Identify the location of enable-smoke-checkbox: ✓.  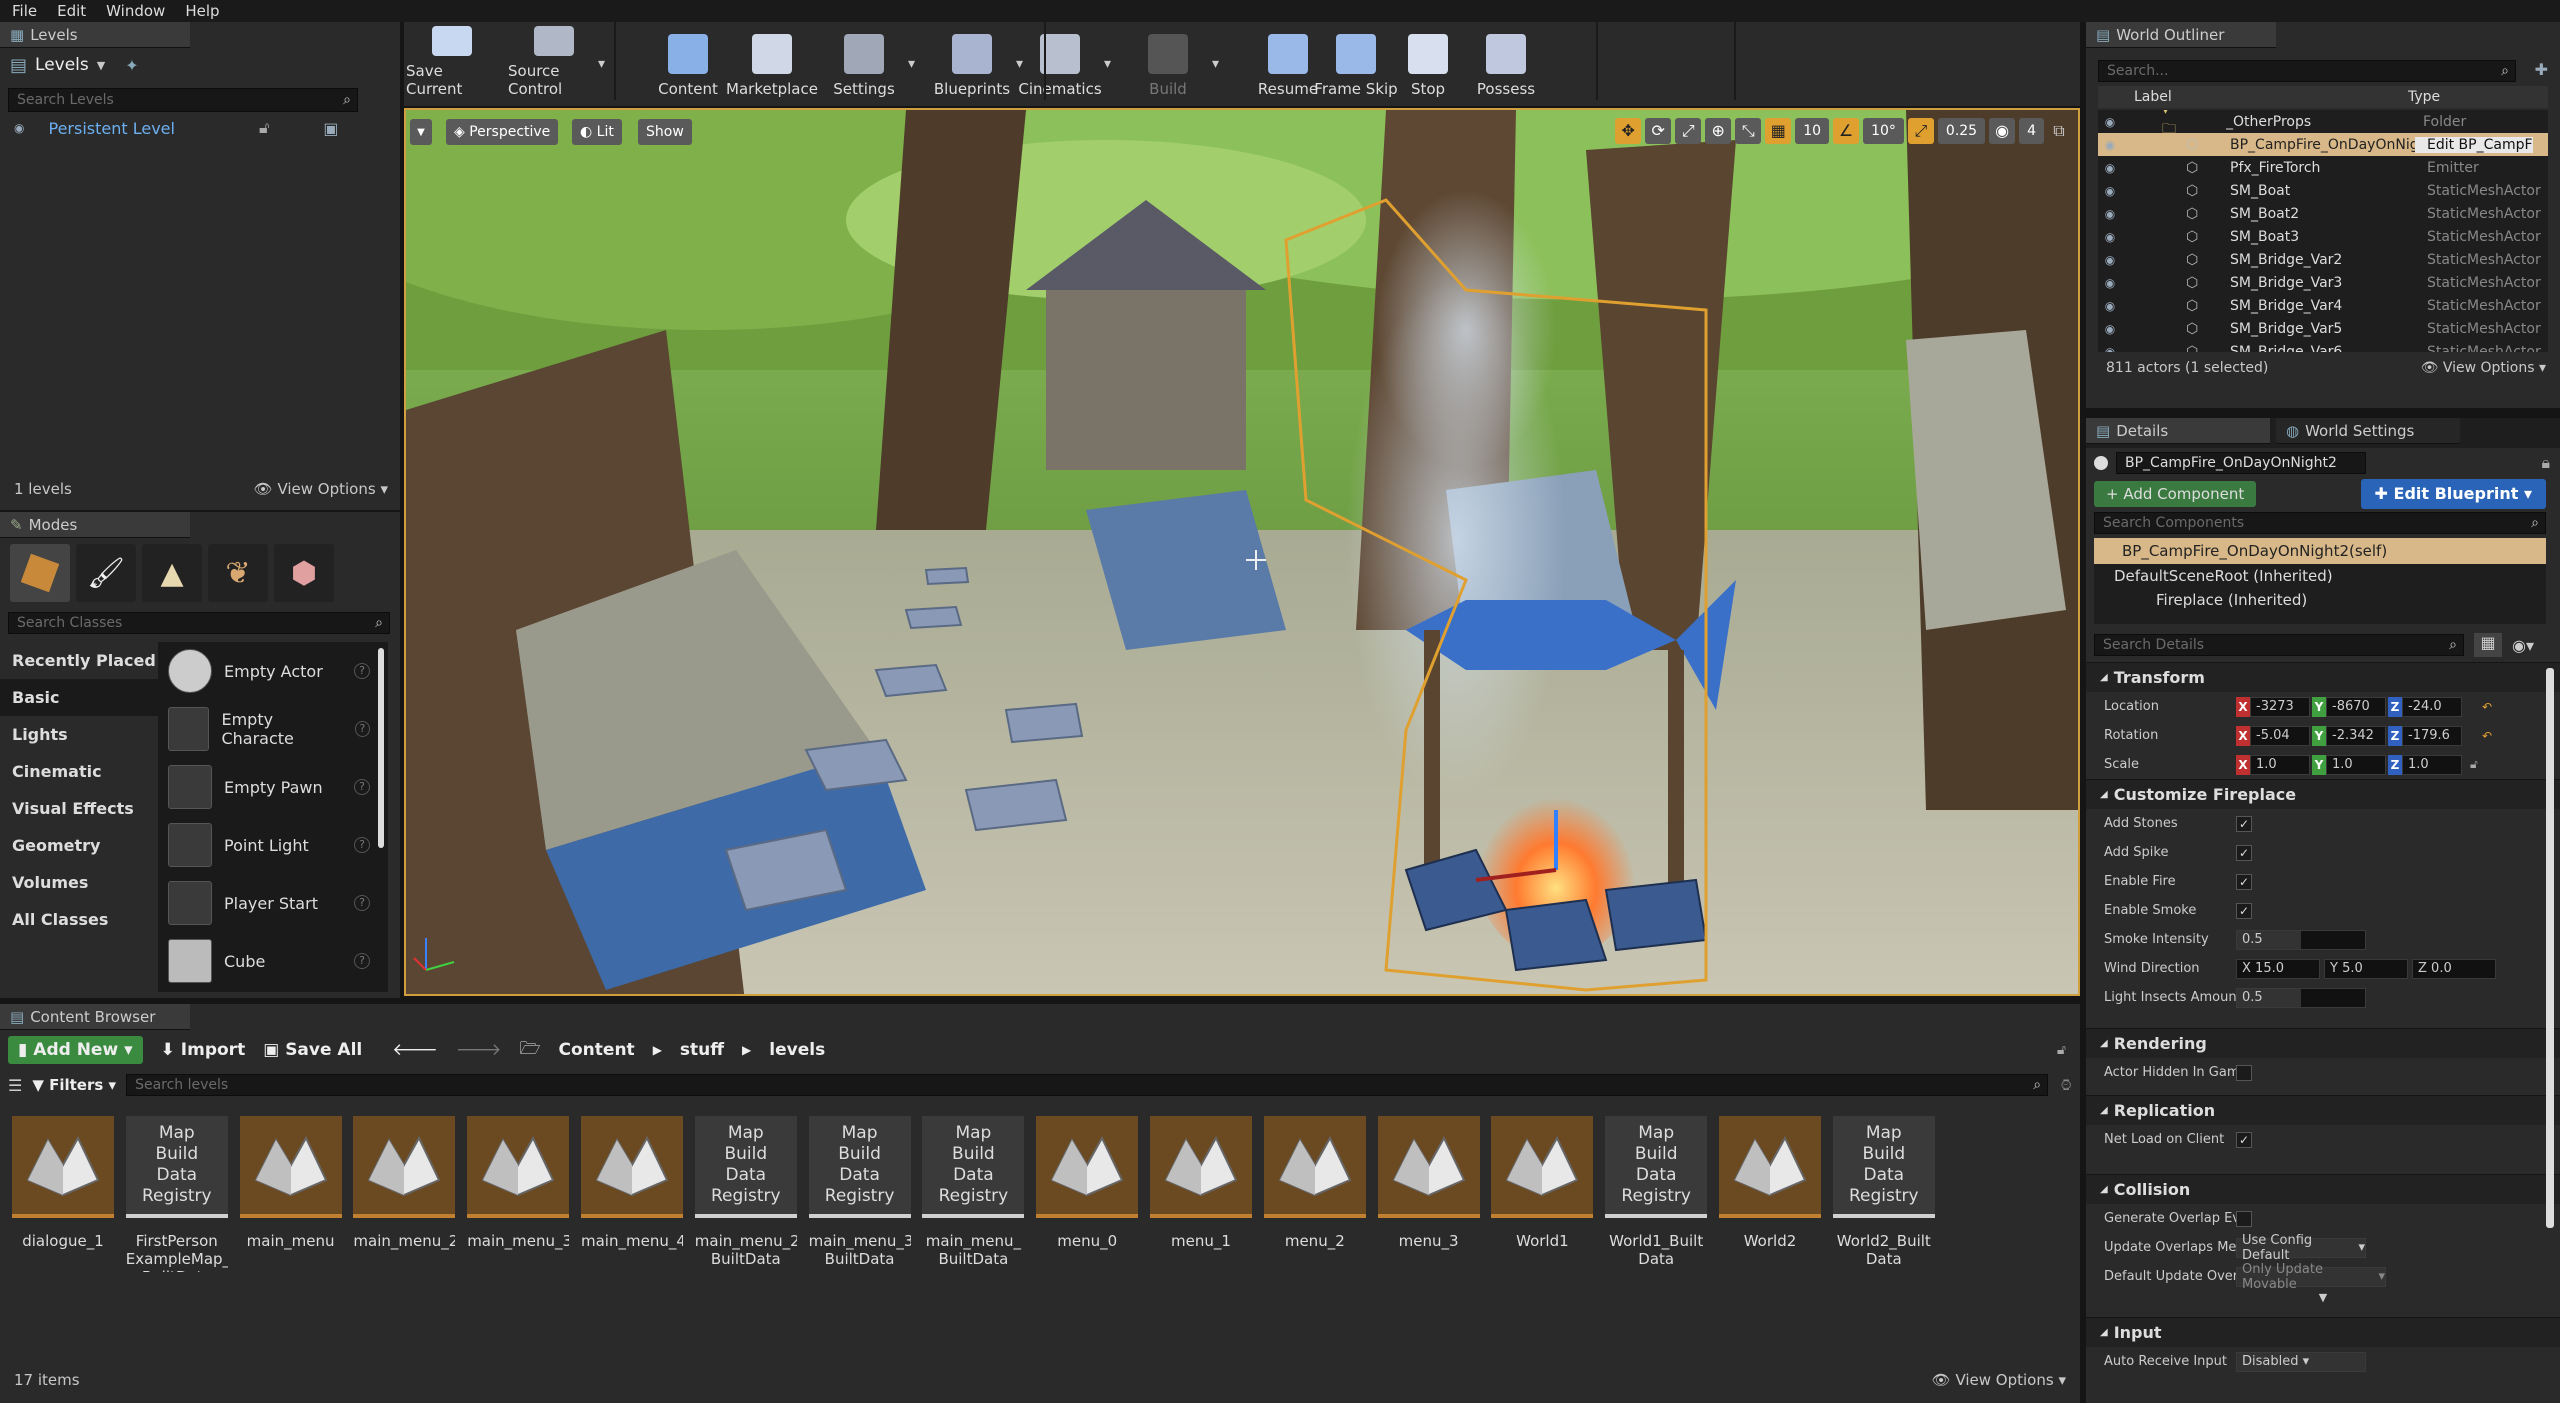
(2244, 910).